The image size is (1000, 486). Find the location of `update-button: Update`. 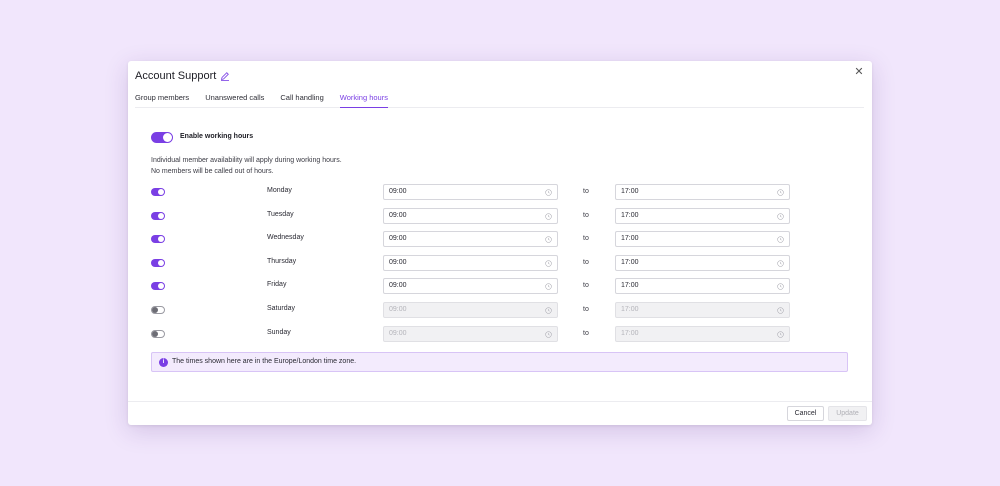

update-button: Update is located at coordinates (847, 413).